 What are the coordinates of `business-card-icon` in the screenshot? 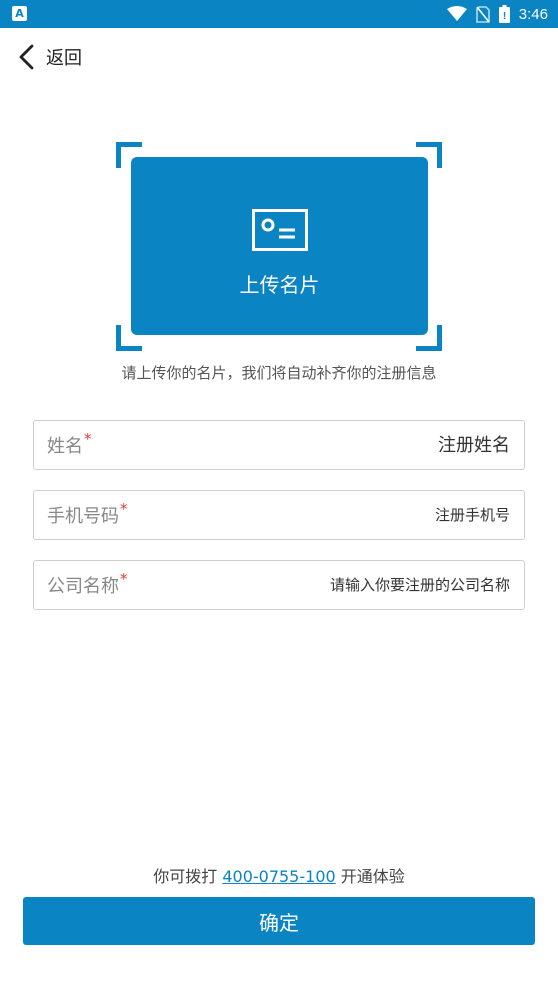 It's located at (279, 230).